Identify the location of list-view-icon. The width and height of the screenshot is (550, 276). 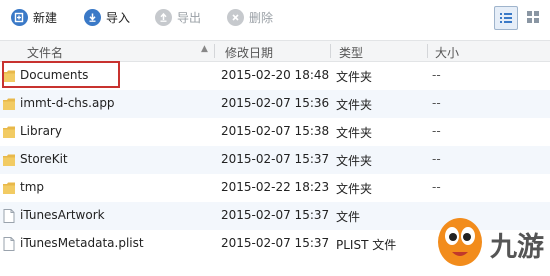
(506, 18).